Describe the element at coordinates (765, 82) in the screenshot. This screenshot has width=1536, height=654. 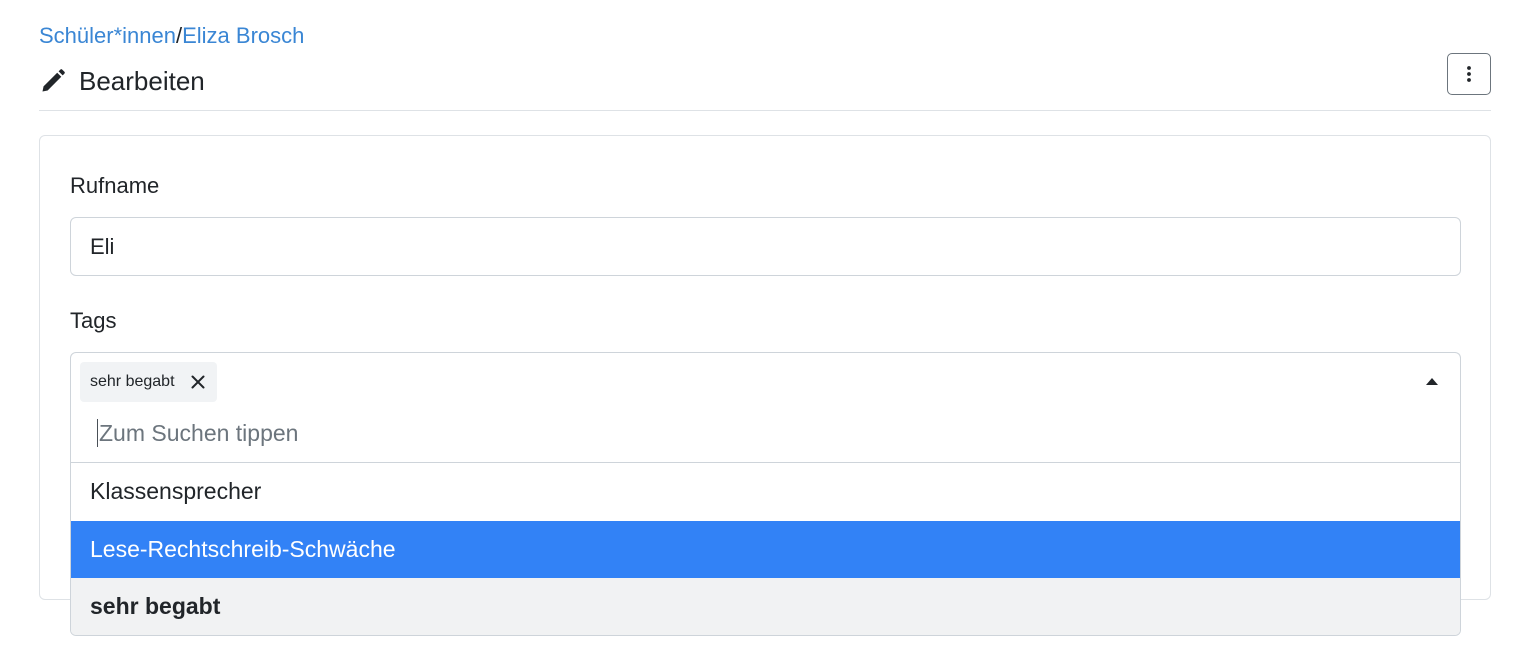
I see `page-header: Bearbeiten` at that location.